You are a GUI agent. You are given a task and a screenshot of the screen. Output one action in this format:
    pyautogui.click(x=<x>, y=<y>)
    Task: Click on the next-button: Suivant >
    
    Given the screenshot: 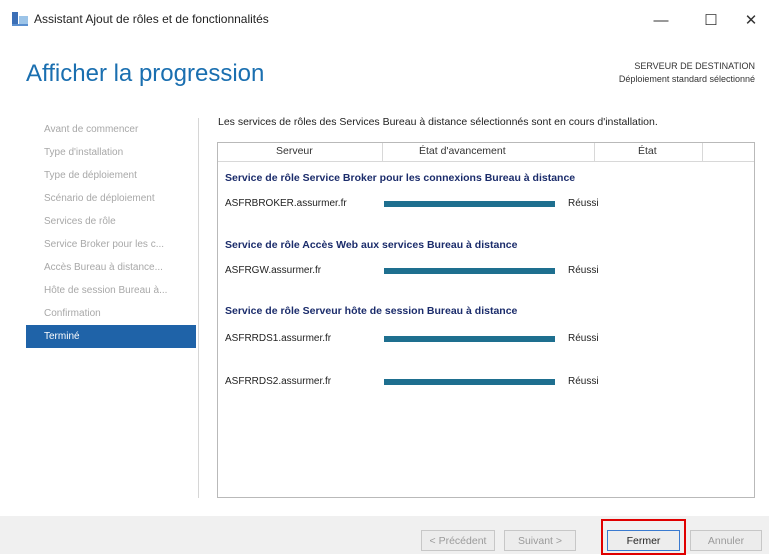 What is the action you would take?
    pyautogui.click(x=540, y=540)
    